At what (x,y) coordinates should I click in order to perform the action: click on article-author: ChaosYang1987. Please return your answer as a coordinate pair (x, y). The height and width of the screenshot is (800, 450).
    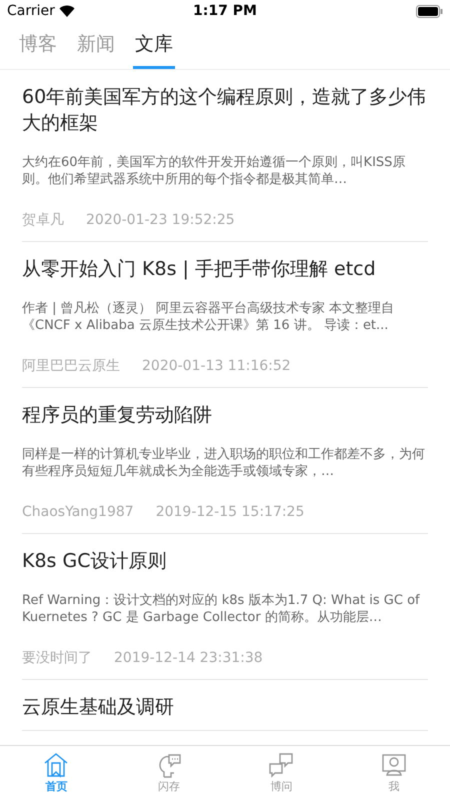
    Looking at the image, I should click on (78, 512).